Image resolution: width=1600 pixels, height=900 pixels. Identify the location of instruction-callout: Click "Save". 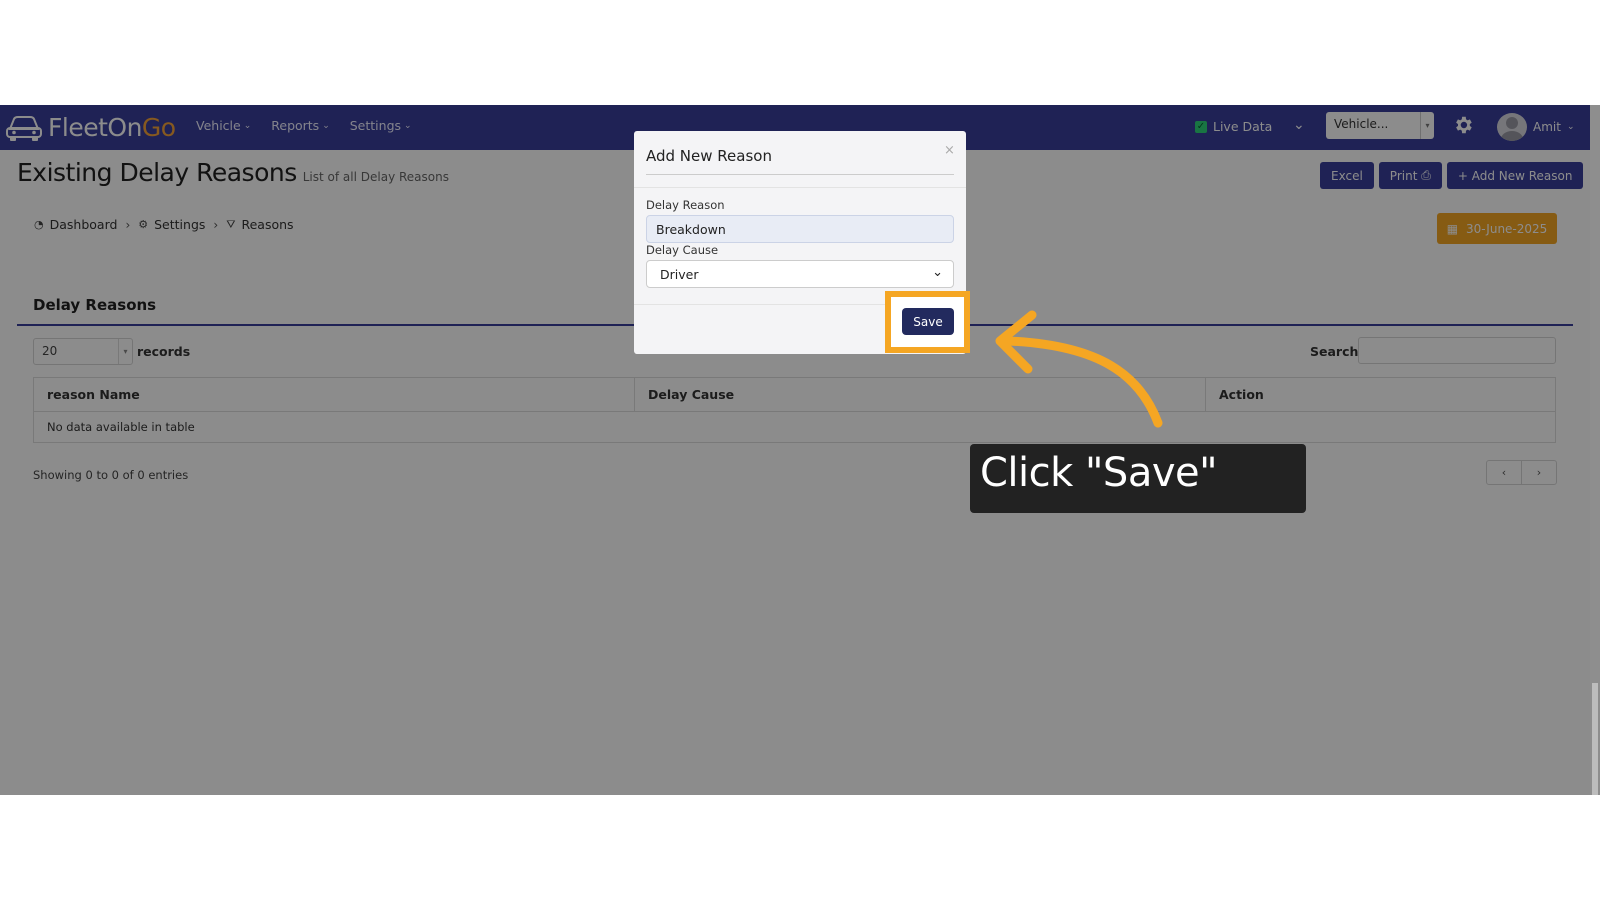
(1138, 478).